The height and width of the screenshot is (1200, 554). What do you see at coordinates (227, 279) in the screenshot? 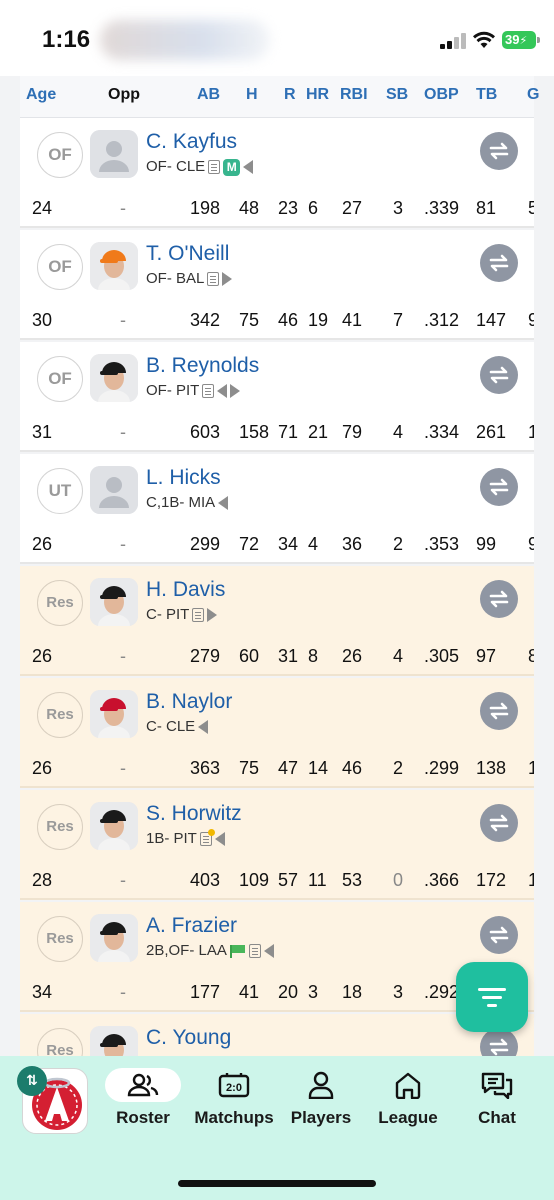
I see `trend-up-icon` at bounding box center [227, 279].